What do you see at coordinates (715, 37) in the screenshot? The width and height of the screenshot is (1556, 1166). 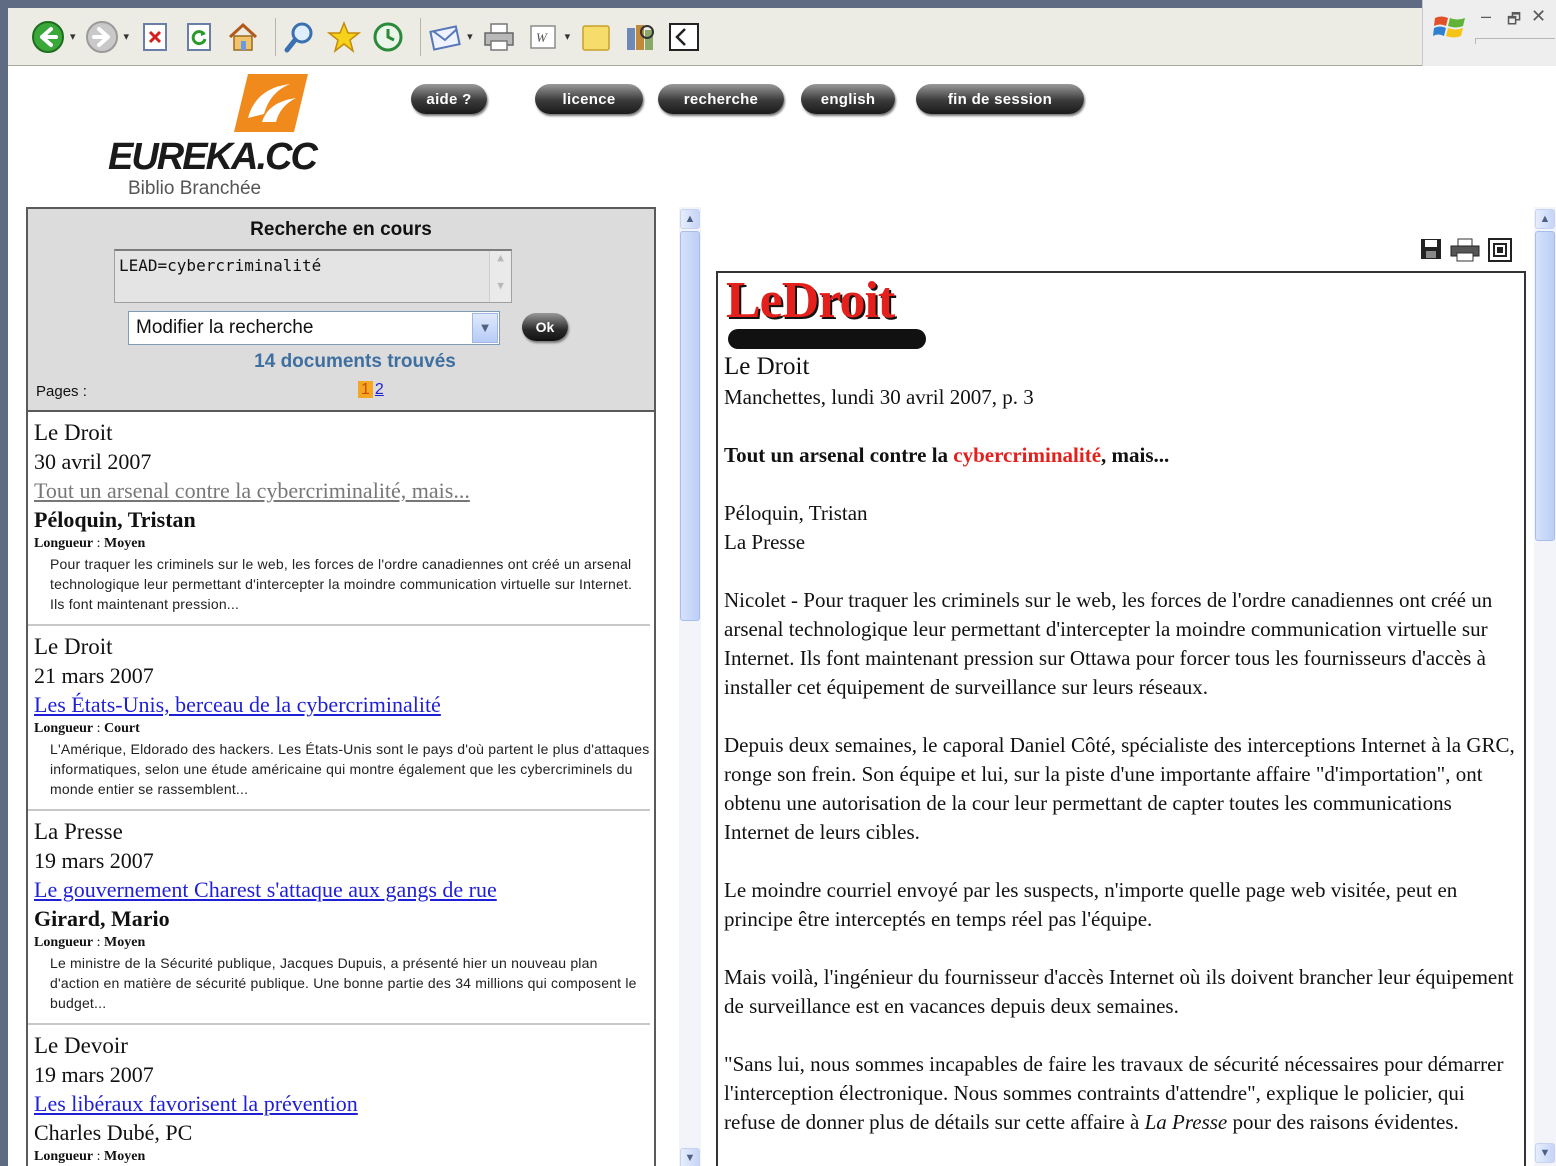 I see `browser-toolbar: ▾ ▾ ▾ W ▾` at bounding box center [715, 37].